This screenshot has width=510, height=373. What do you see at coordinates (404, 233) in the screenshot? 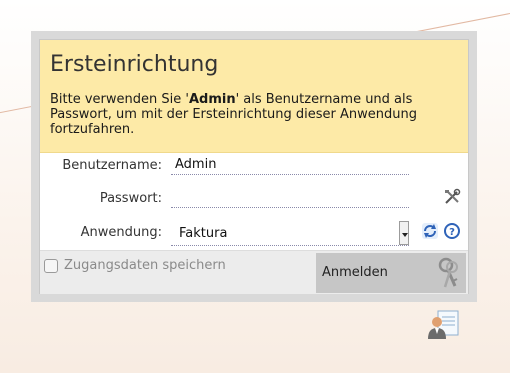
I see `chevron-down-icon` at bounding box center [404, 233].